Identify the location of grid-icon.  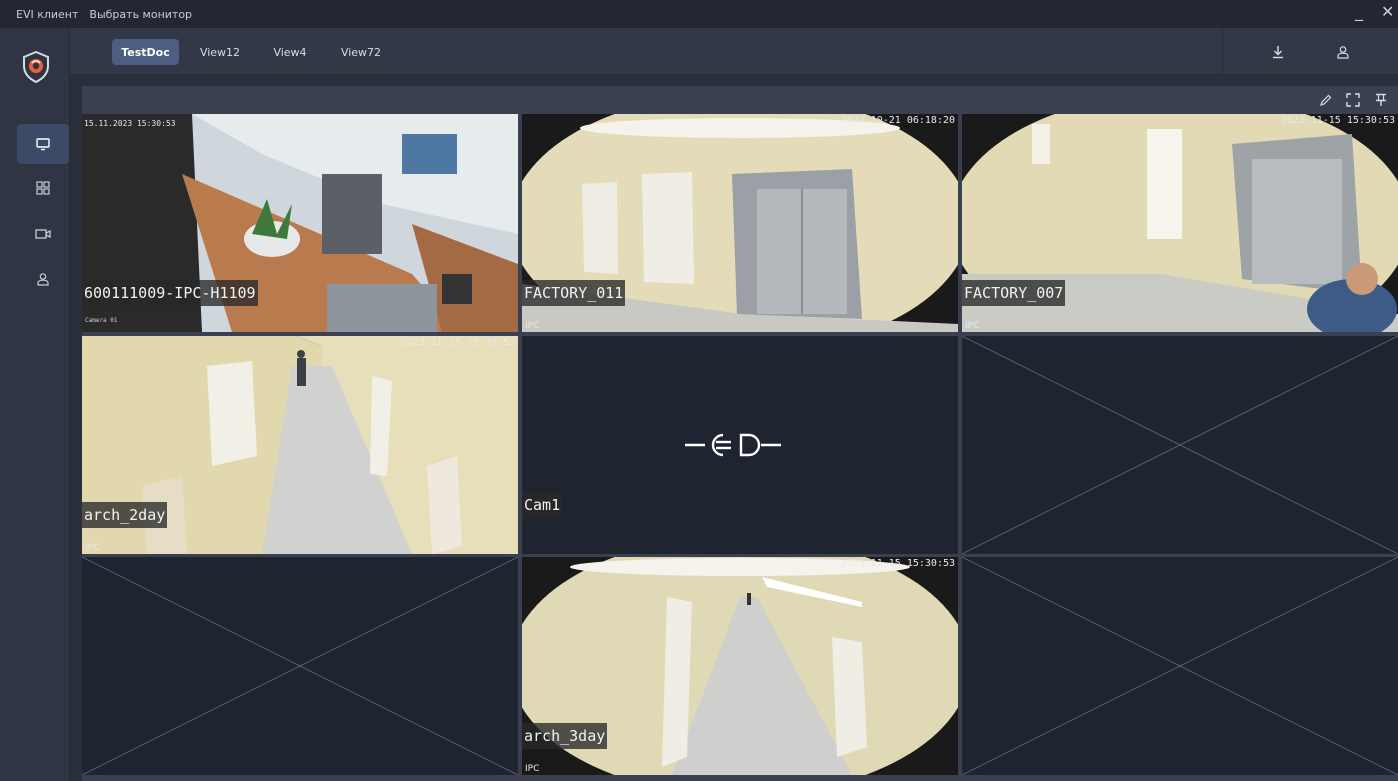
(43, 188).